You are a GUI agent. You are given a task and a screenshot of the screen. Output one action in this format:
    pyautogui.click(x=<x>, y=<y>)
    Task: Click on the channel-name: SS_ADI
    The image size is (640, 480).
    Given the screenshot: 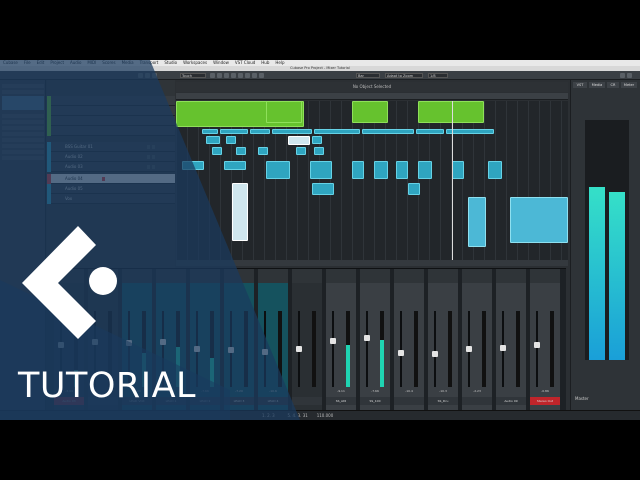 What is the action you would take?
    pyautogui.click(x=341, y=401)
    